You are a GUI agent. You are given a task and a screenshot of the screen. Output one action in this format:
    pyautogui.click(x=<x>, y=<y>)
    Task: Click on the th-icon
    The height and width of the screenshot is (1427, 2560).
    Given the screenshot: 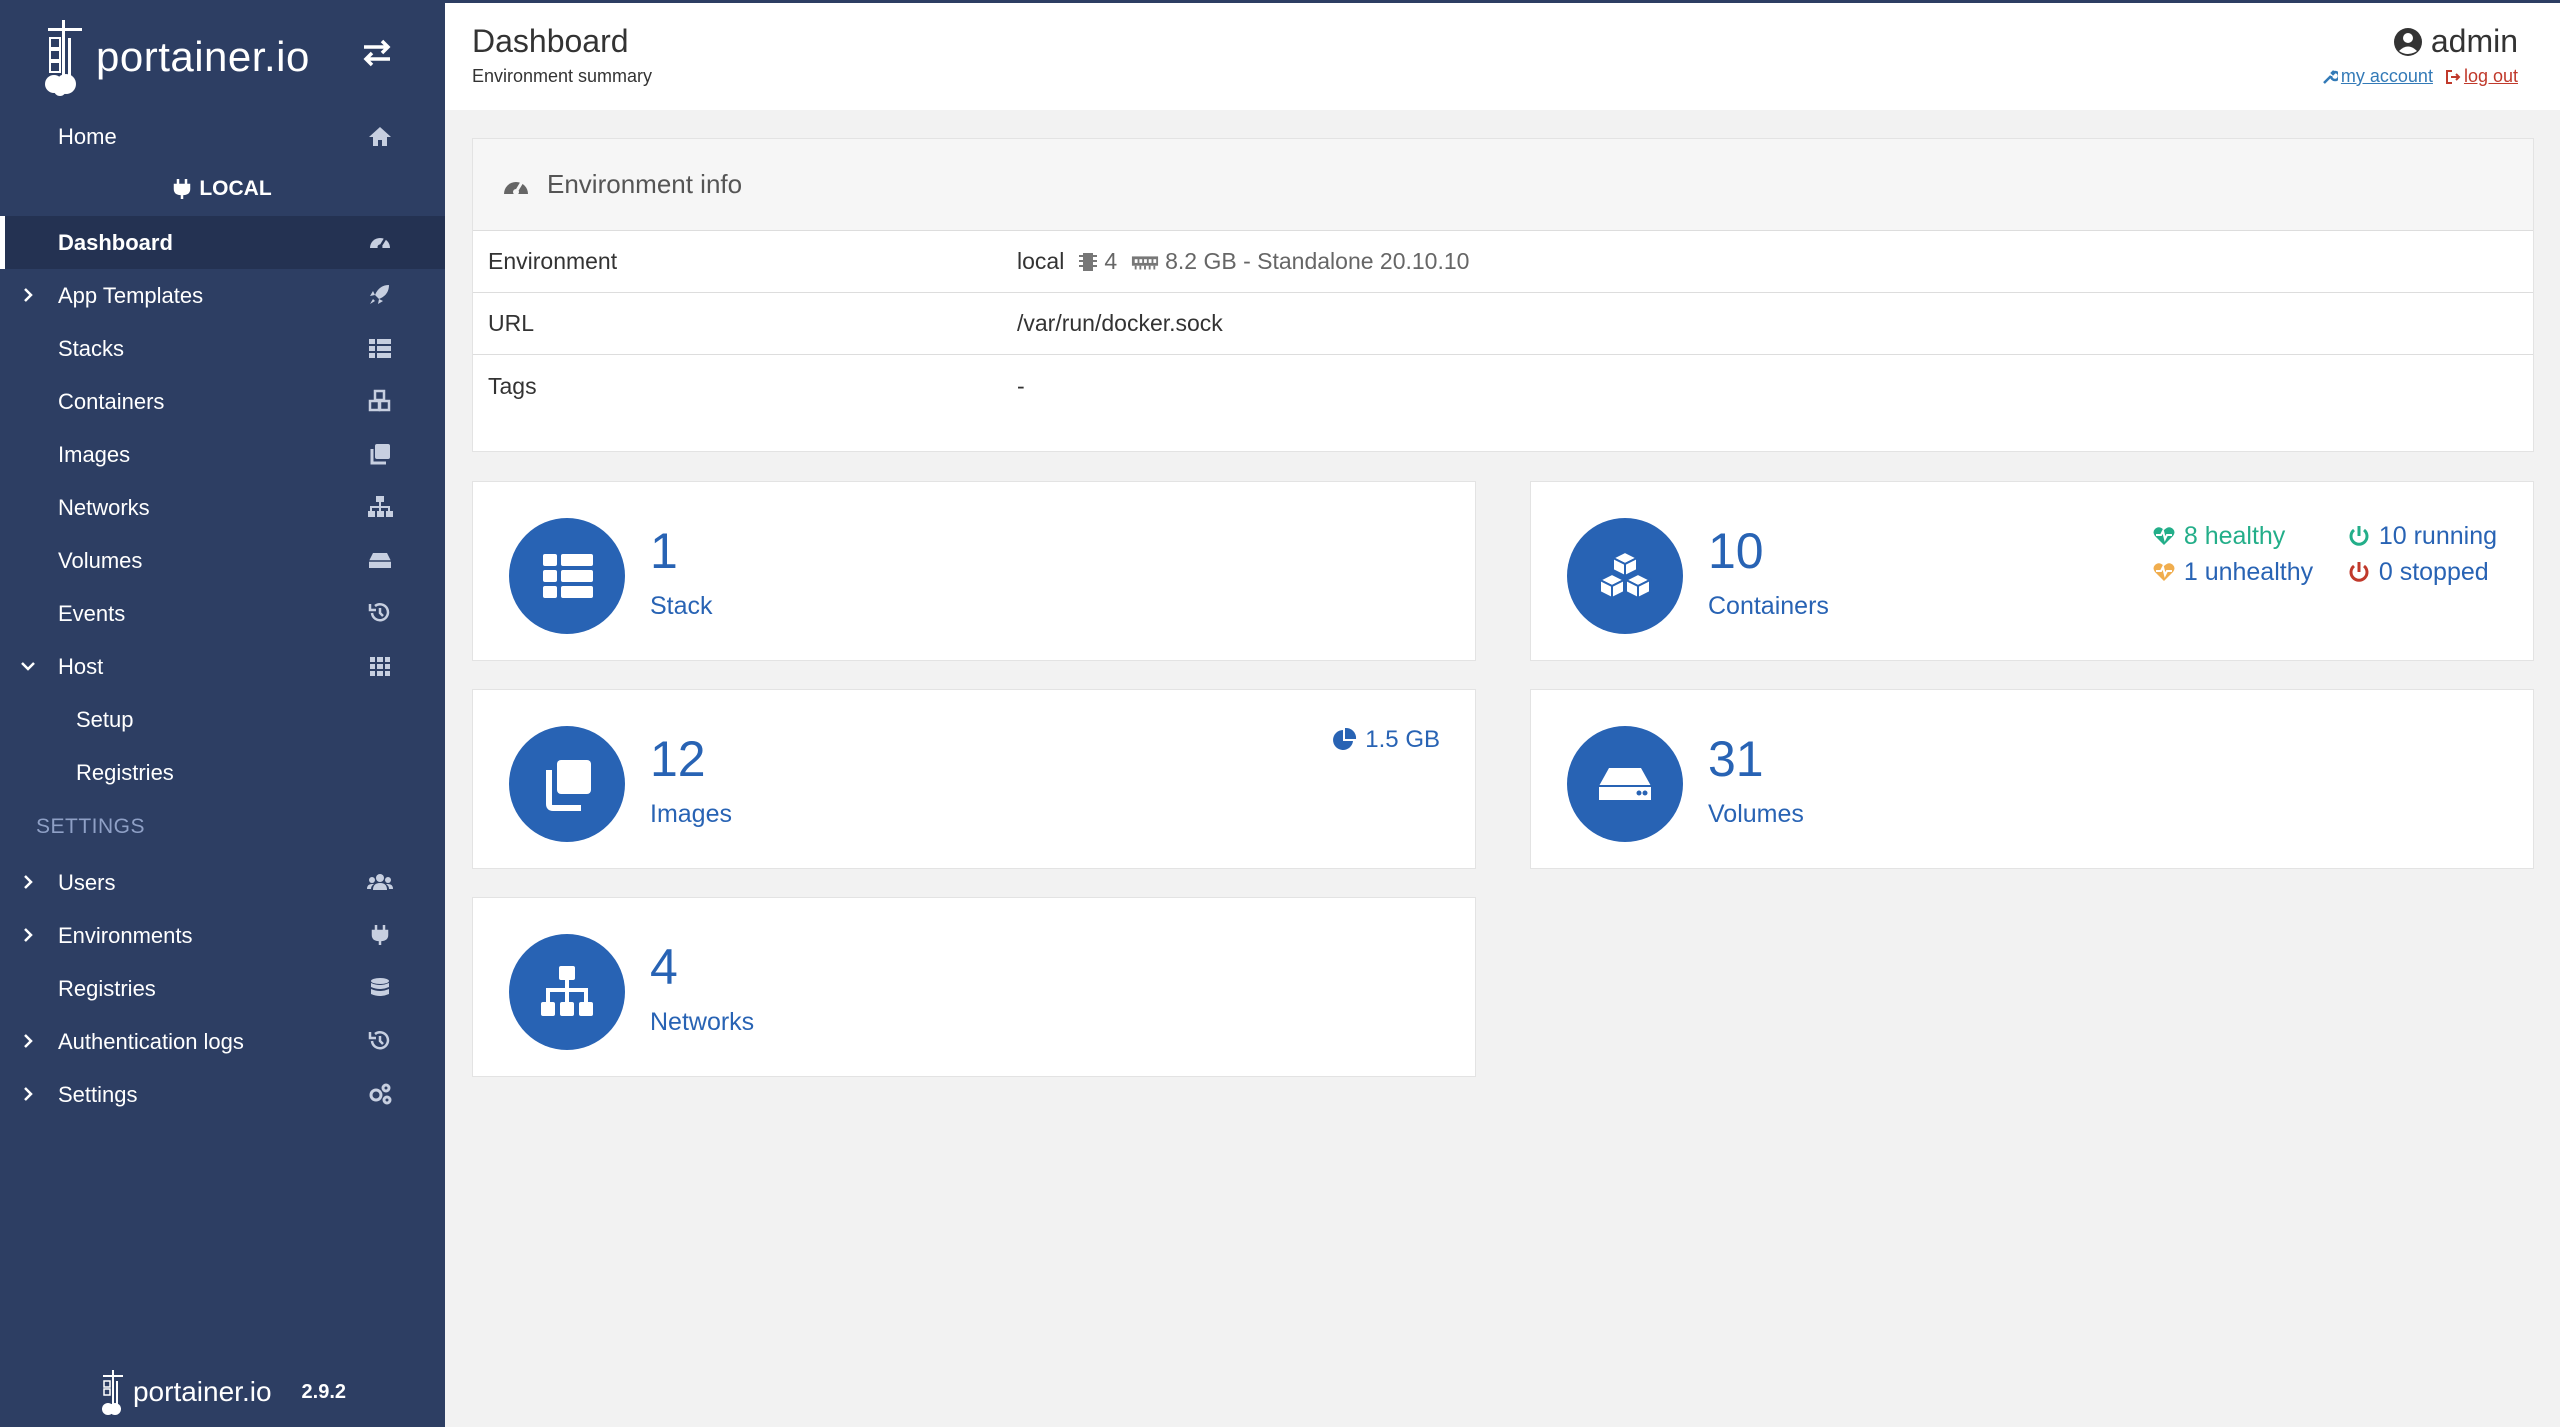 What is the action you would take?
    pyautogui.click(x=380, y=666)
    